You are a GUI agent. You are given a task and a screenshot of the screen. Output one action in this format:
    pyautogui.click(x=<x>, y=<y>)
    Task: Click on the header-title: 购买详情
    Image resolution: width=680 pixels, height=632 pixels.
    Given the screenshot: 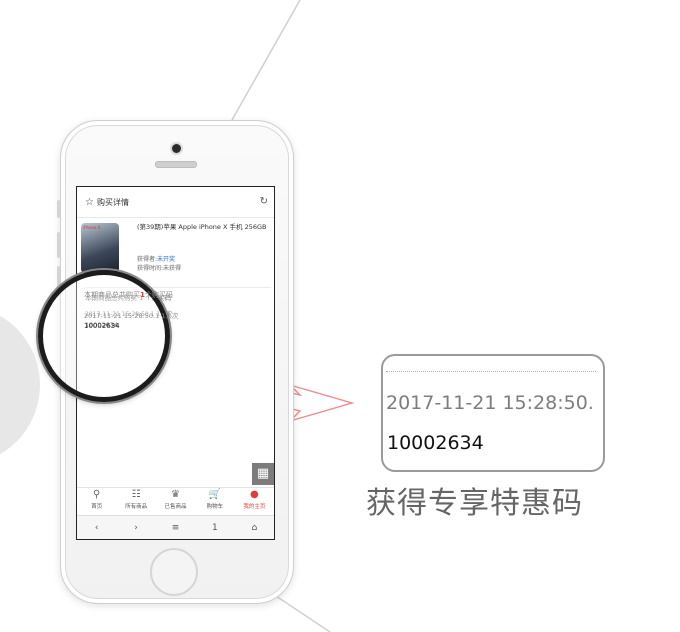 What is the action you would take?
    pyautogui.click(x=112, y=202)
    